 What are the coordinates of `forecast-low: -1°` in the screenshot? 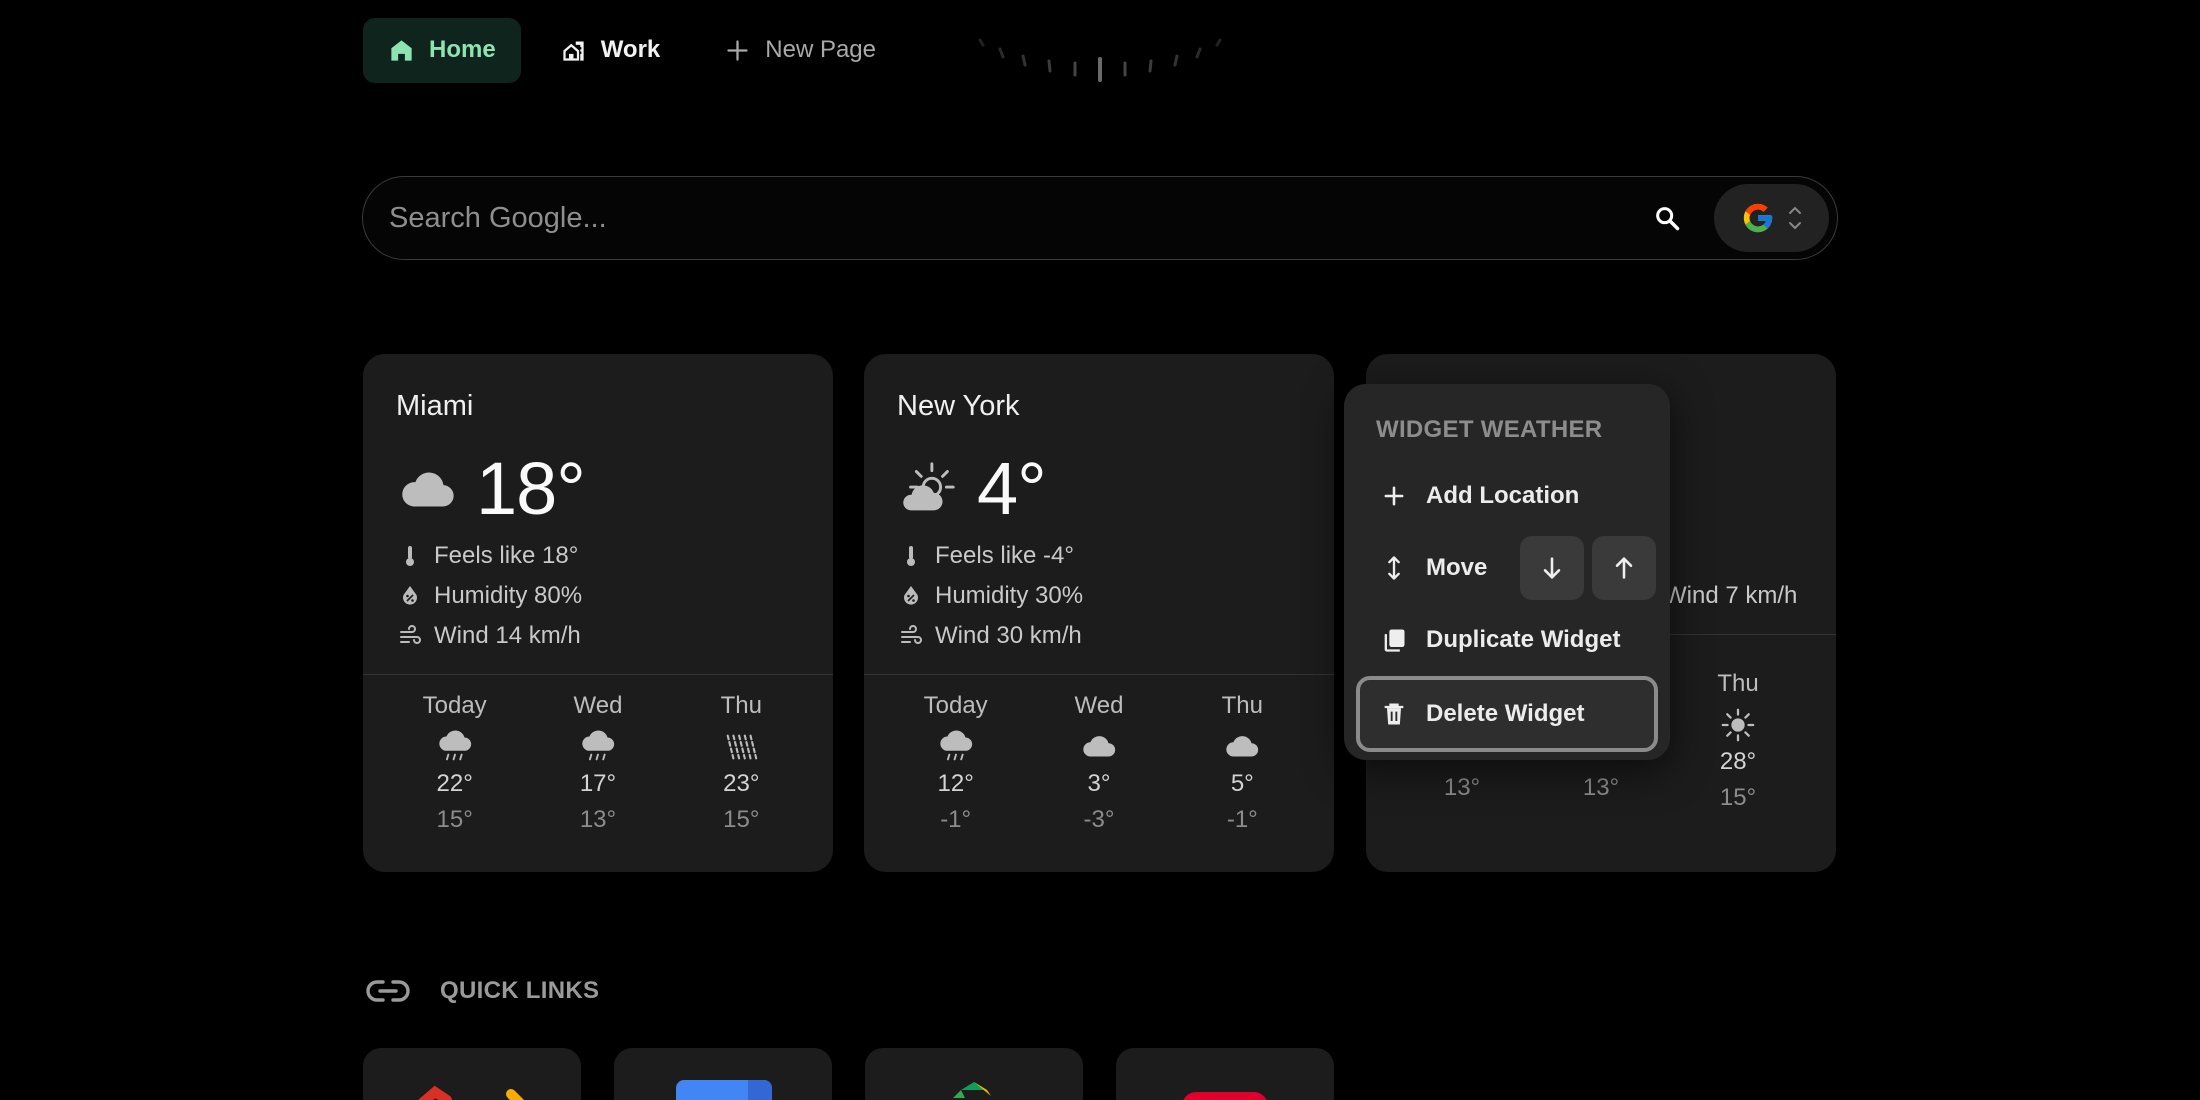 It's located at (956, 819).